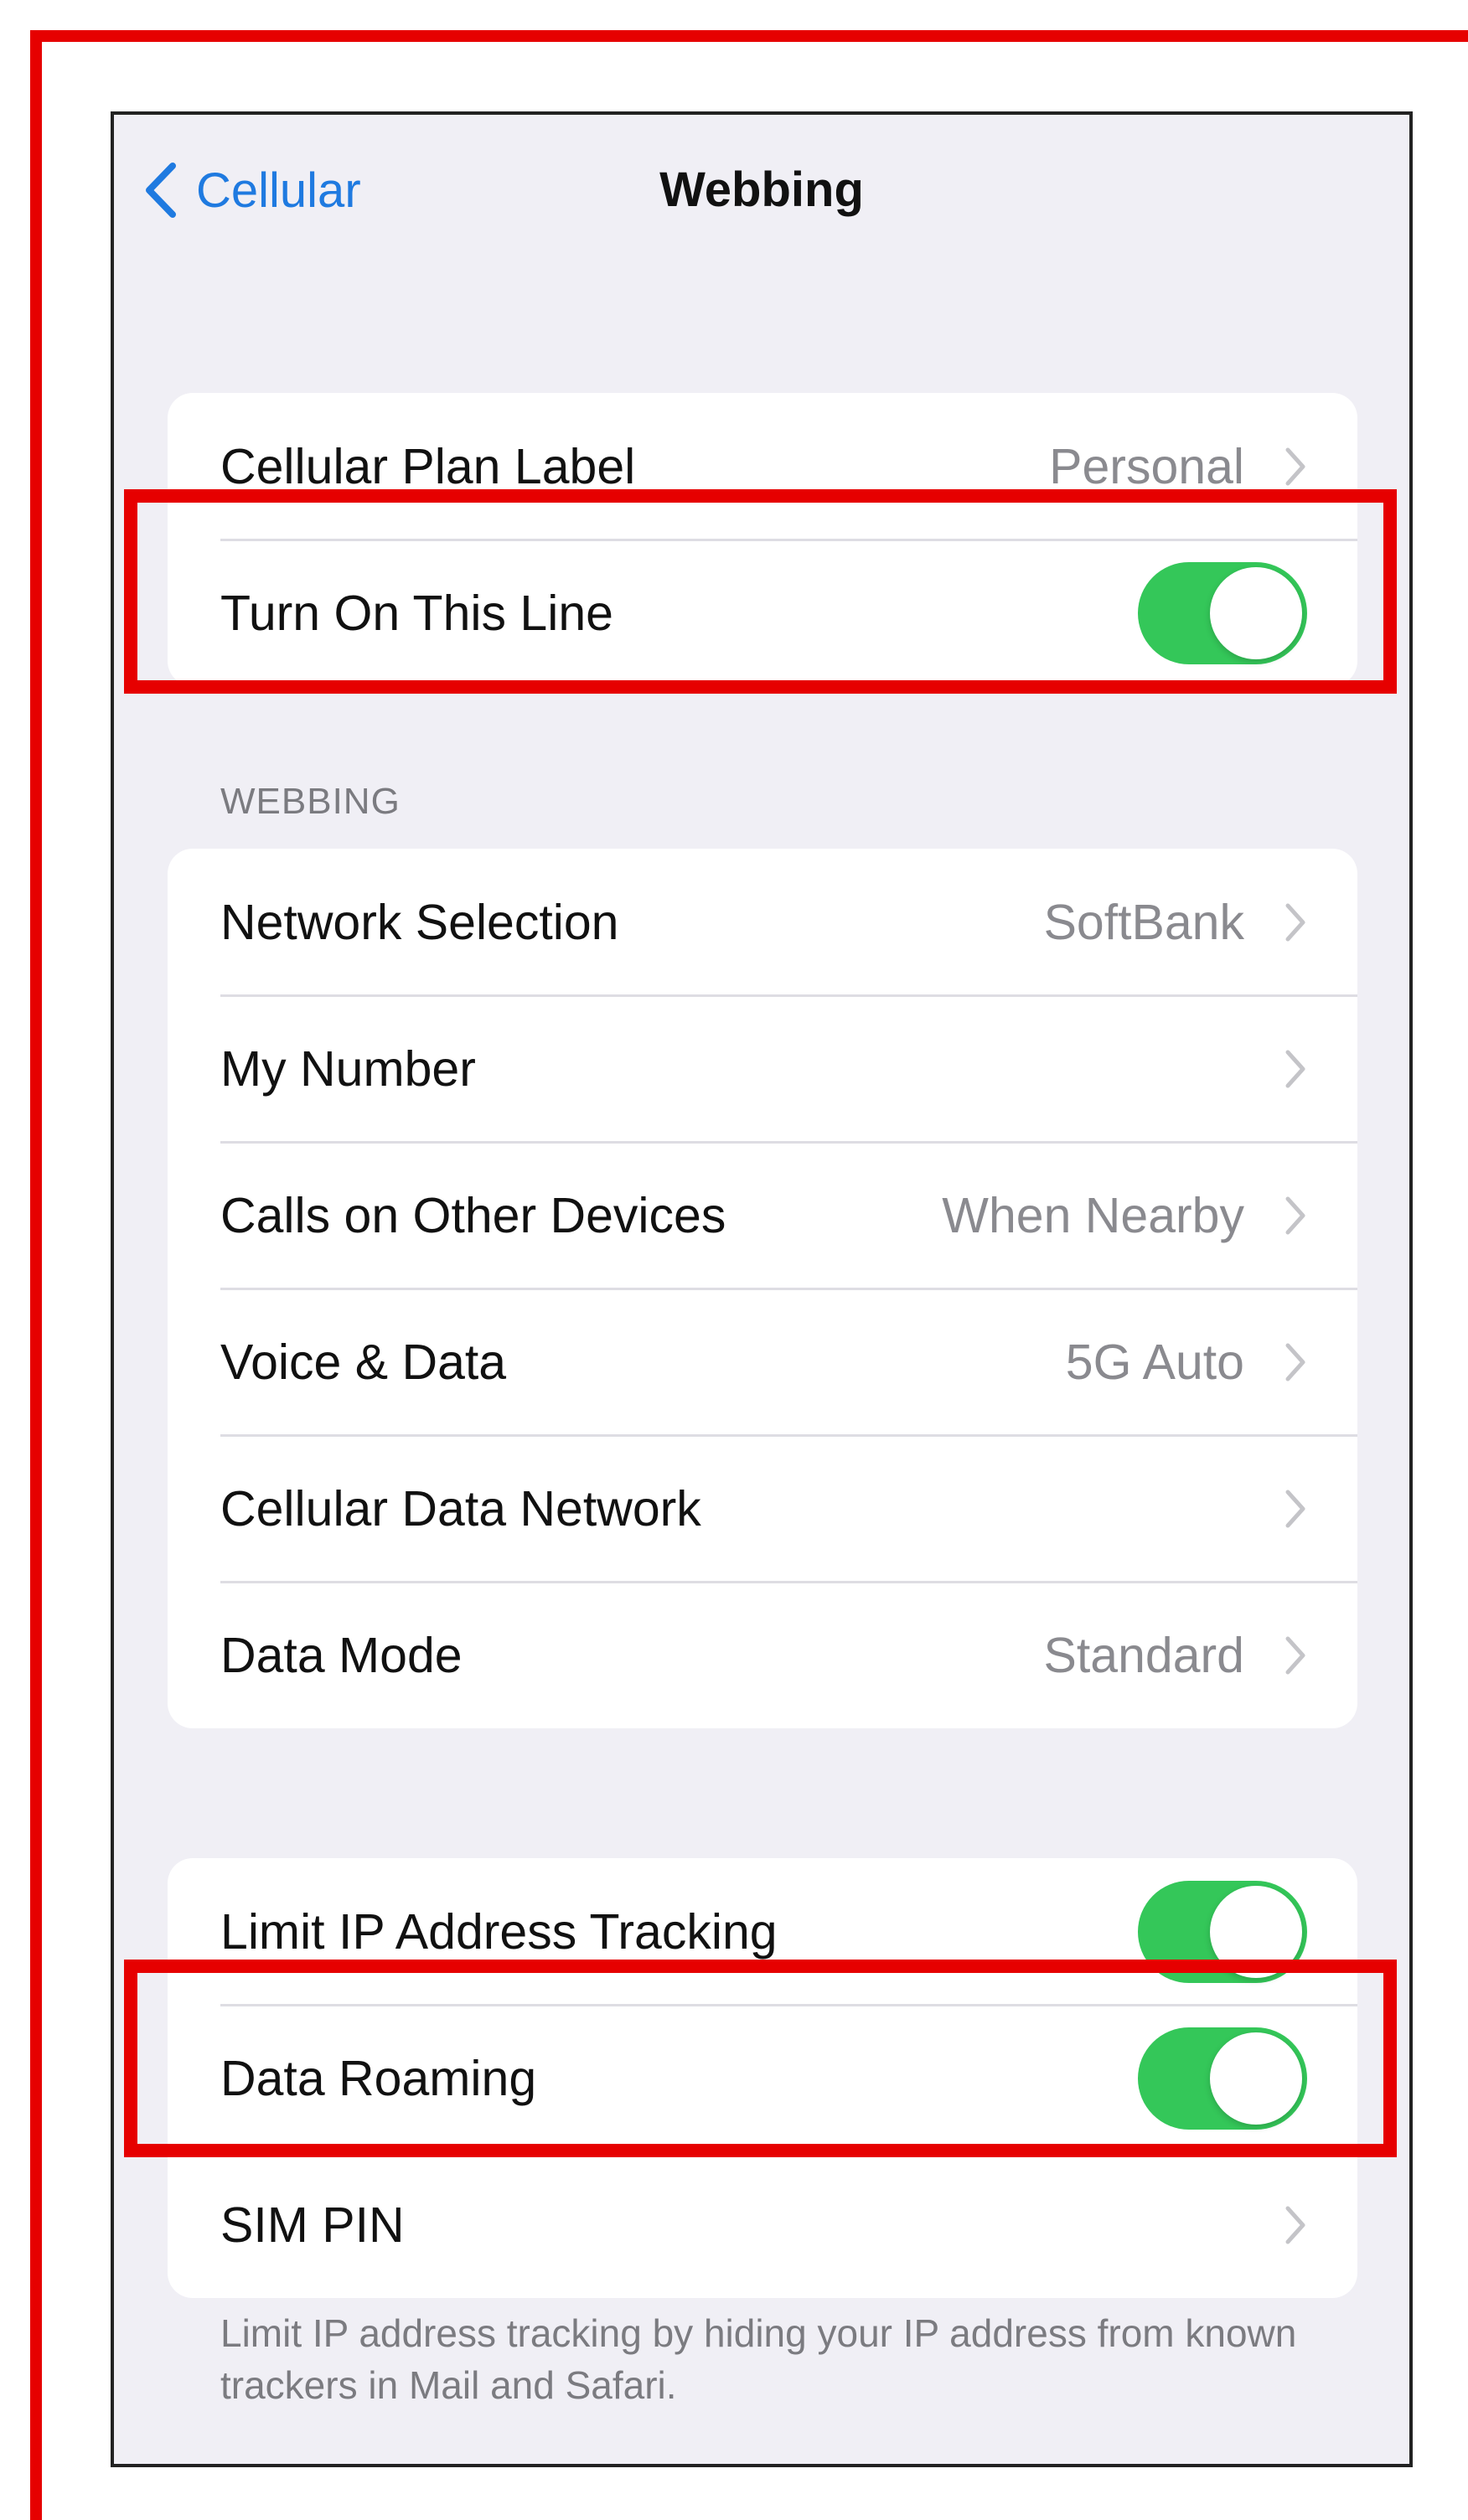  I want to click on page-title: Webbing, so click(761, 190).